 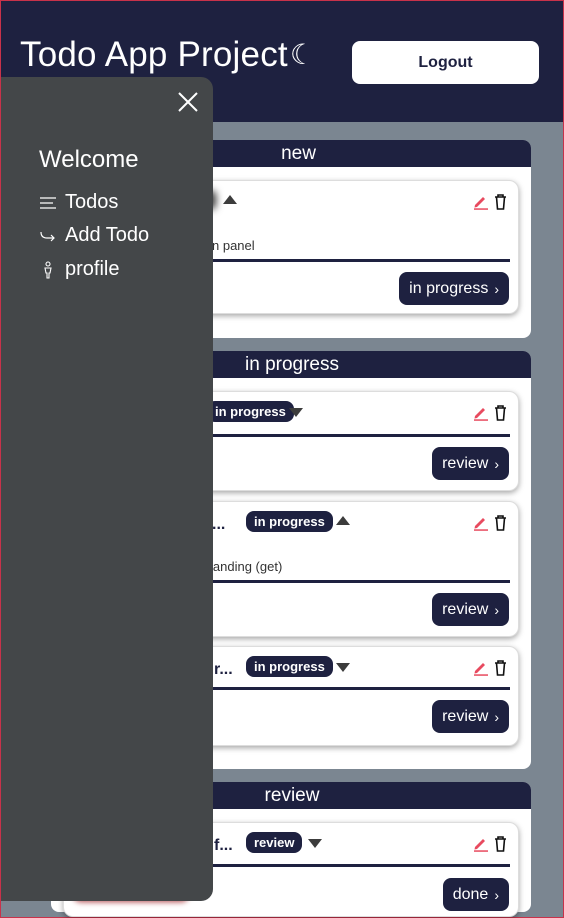 I want to click on column-title: new, so click(x=298, y=153).